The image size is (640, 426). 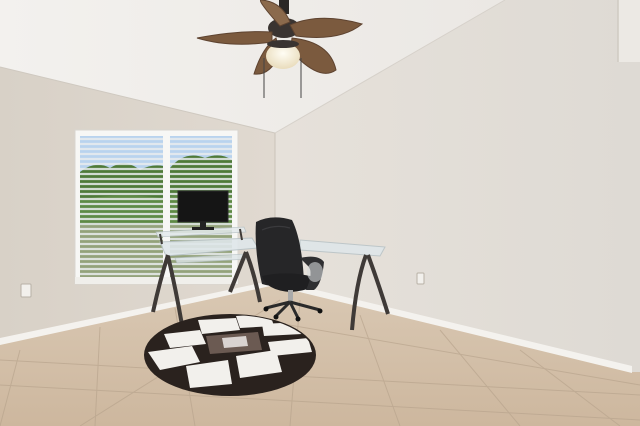 I want to click on round-rug, so click(x=230, y=355).